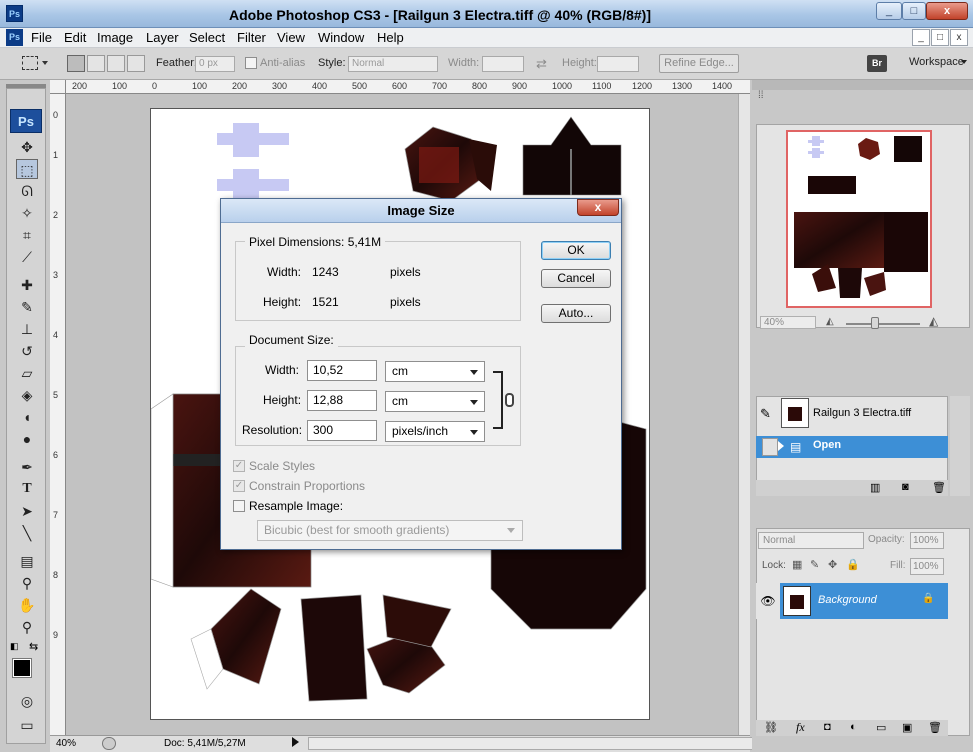  I want to click on workspace-chevron-icon, so click(964, 63).